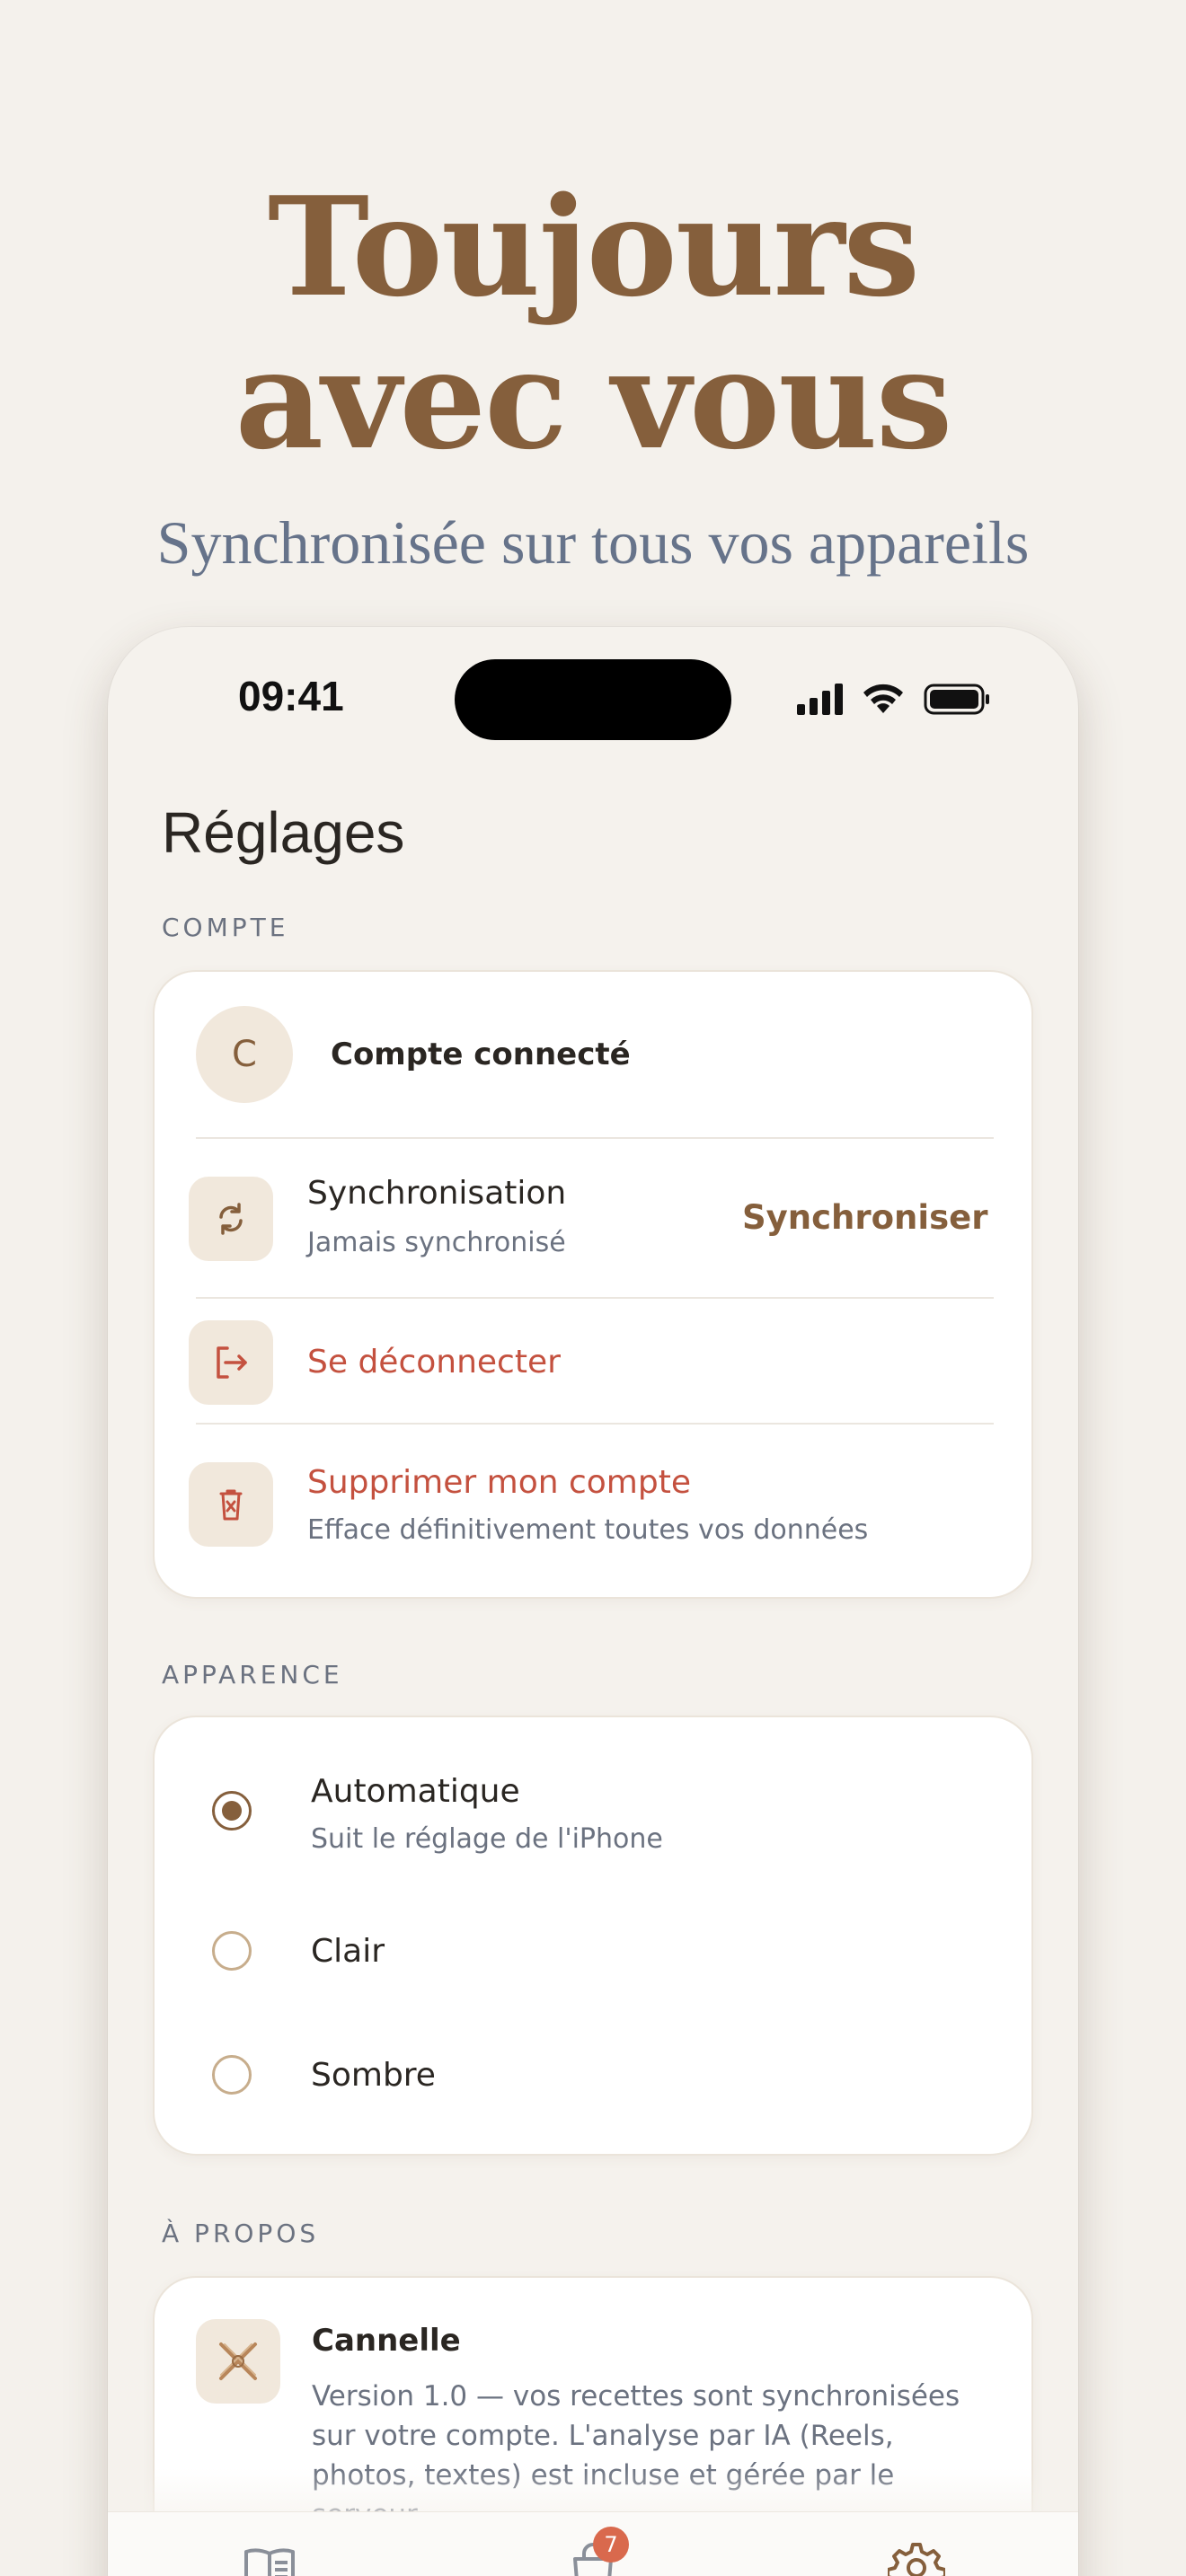 This screenshot has height=2576, width=1186. What do you see at coordinates (373, 2075) in the screenshot?
I see `option-label: Sombre` at bounding box center [373, 2075].